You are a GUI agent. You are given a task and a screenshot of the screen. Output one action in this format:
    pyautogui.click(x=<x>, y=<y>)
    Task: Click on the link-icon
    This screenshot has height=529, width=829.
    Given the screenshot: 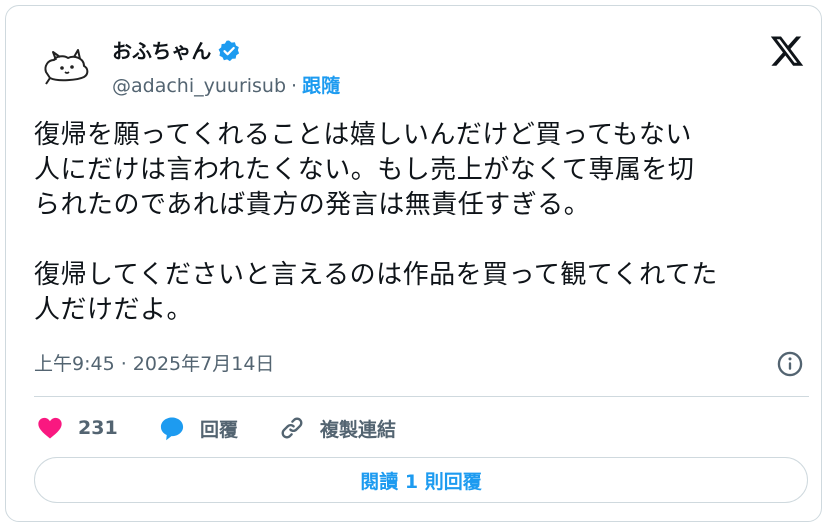 What is the action you would take?
    pyautogui.click(x=292, y=428)
    